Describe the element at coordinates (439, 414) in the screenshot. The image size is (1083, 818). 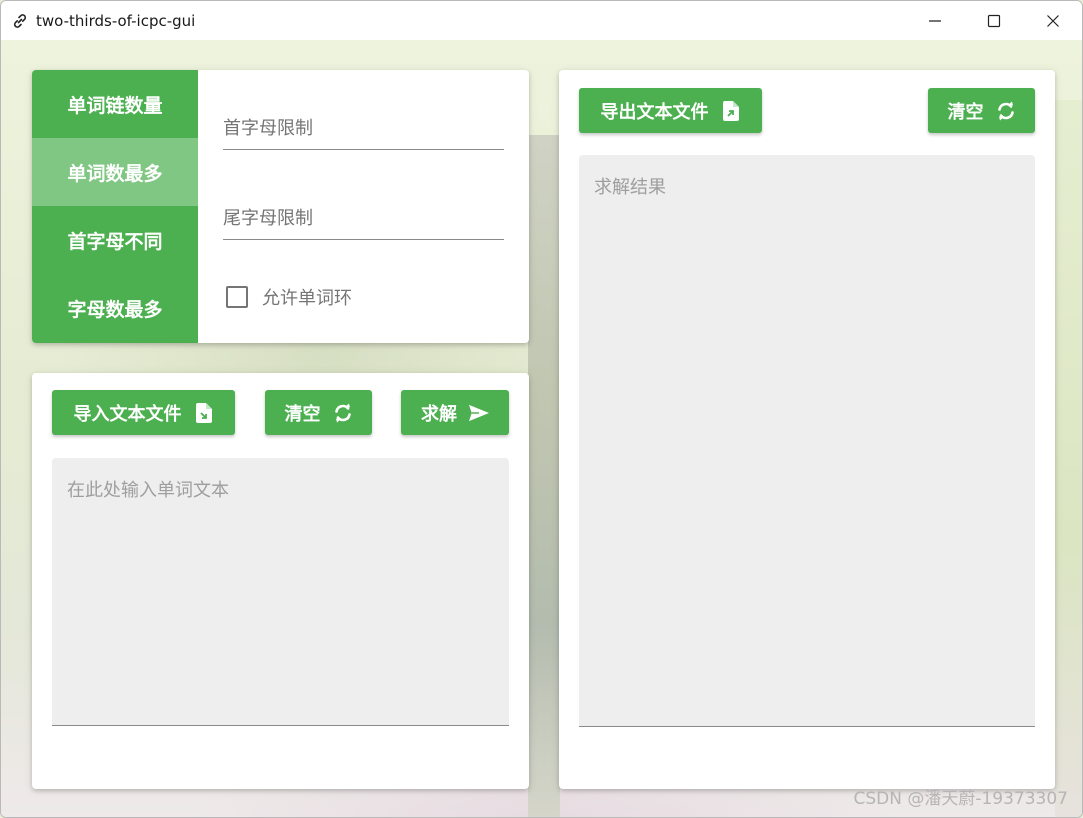
I see `solve-label: 求解` at that location.